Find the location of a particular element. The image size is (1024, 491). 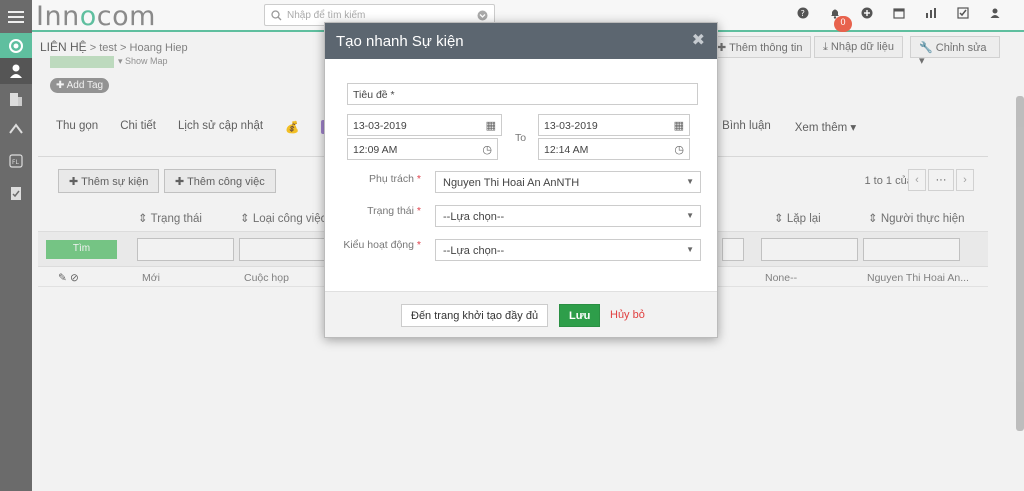

activity-type-value: --Lựa chọn-- is located at coordinates (474, 251).